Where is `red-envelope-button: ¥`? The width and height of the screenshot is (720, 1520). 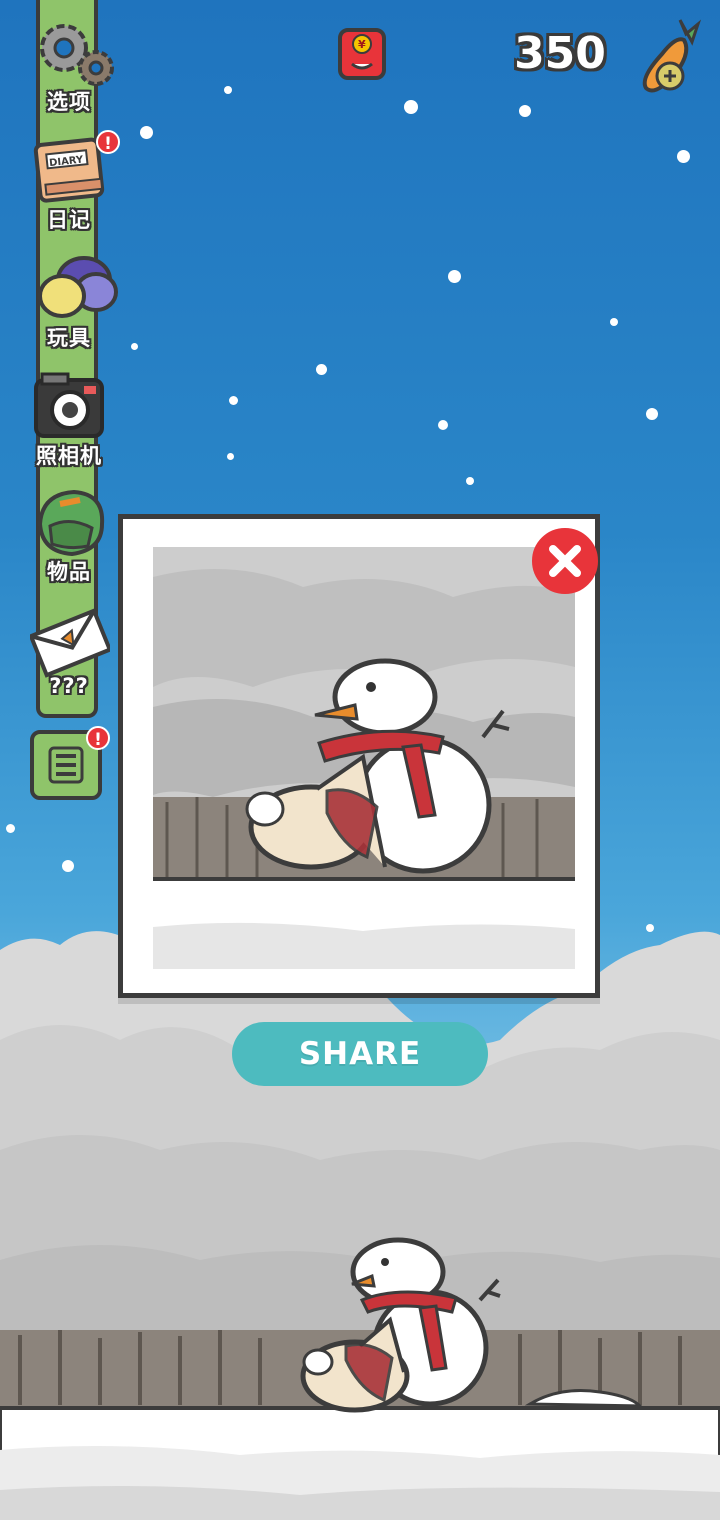 red-envelope-button: ¥ is located at coordinates (362, 53).